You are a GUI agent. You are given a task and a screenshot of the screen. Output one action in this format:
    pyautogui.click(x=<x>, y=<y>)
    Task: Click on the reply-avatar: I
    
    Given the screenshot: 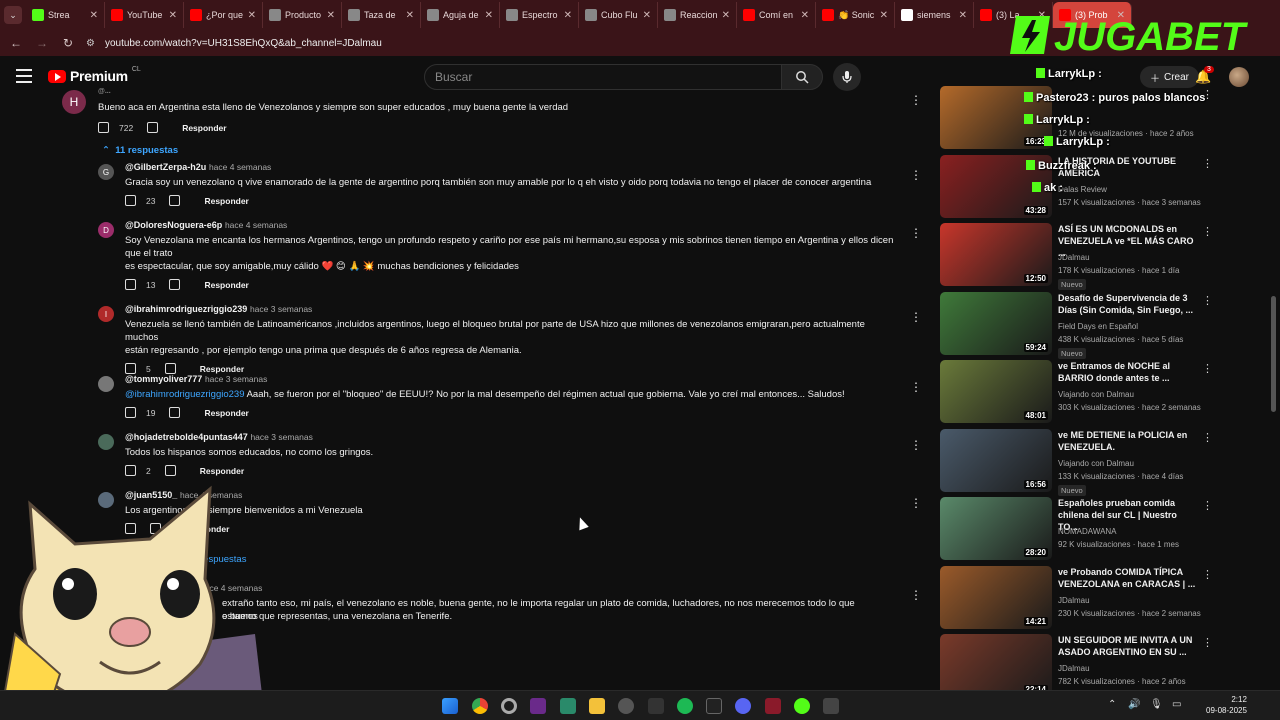 What is the action you would take?
    pyautogui.click(x=106, y=314)
    